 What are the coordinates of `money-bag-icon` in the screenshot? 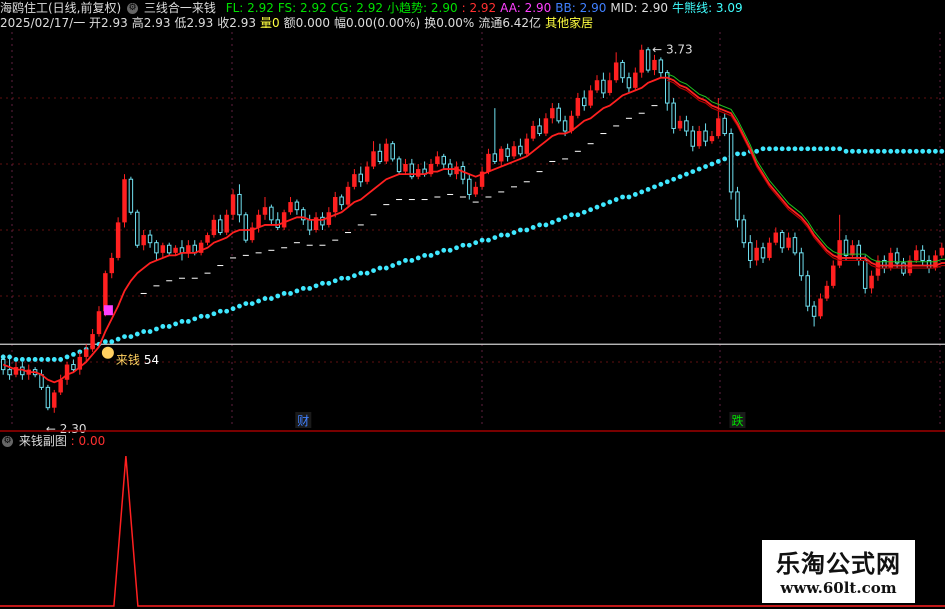 It's located at (107, 352).